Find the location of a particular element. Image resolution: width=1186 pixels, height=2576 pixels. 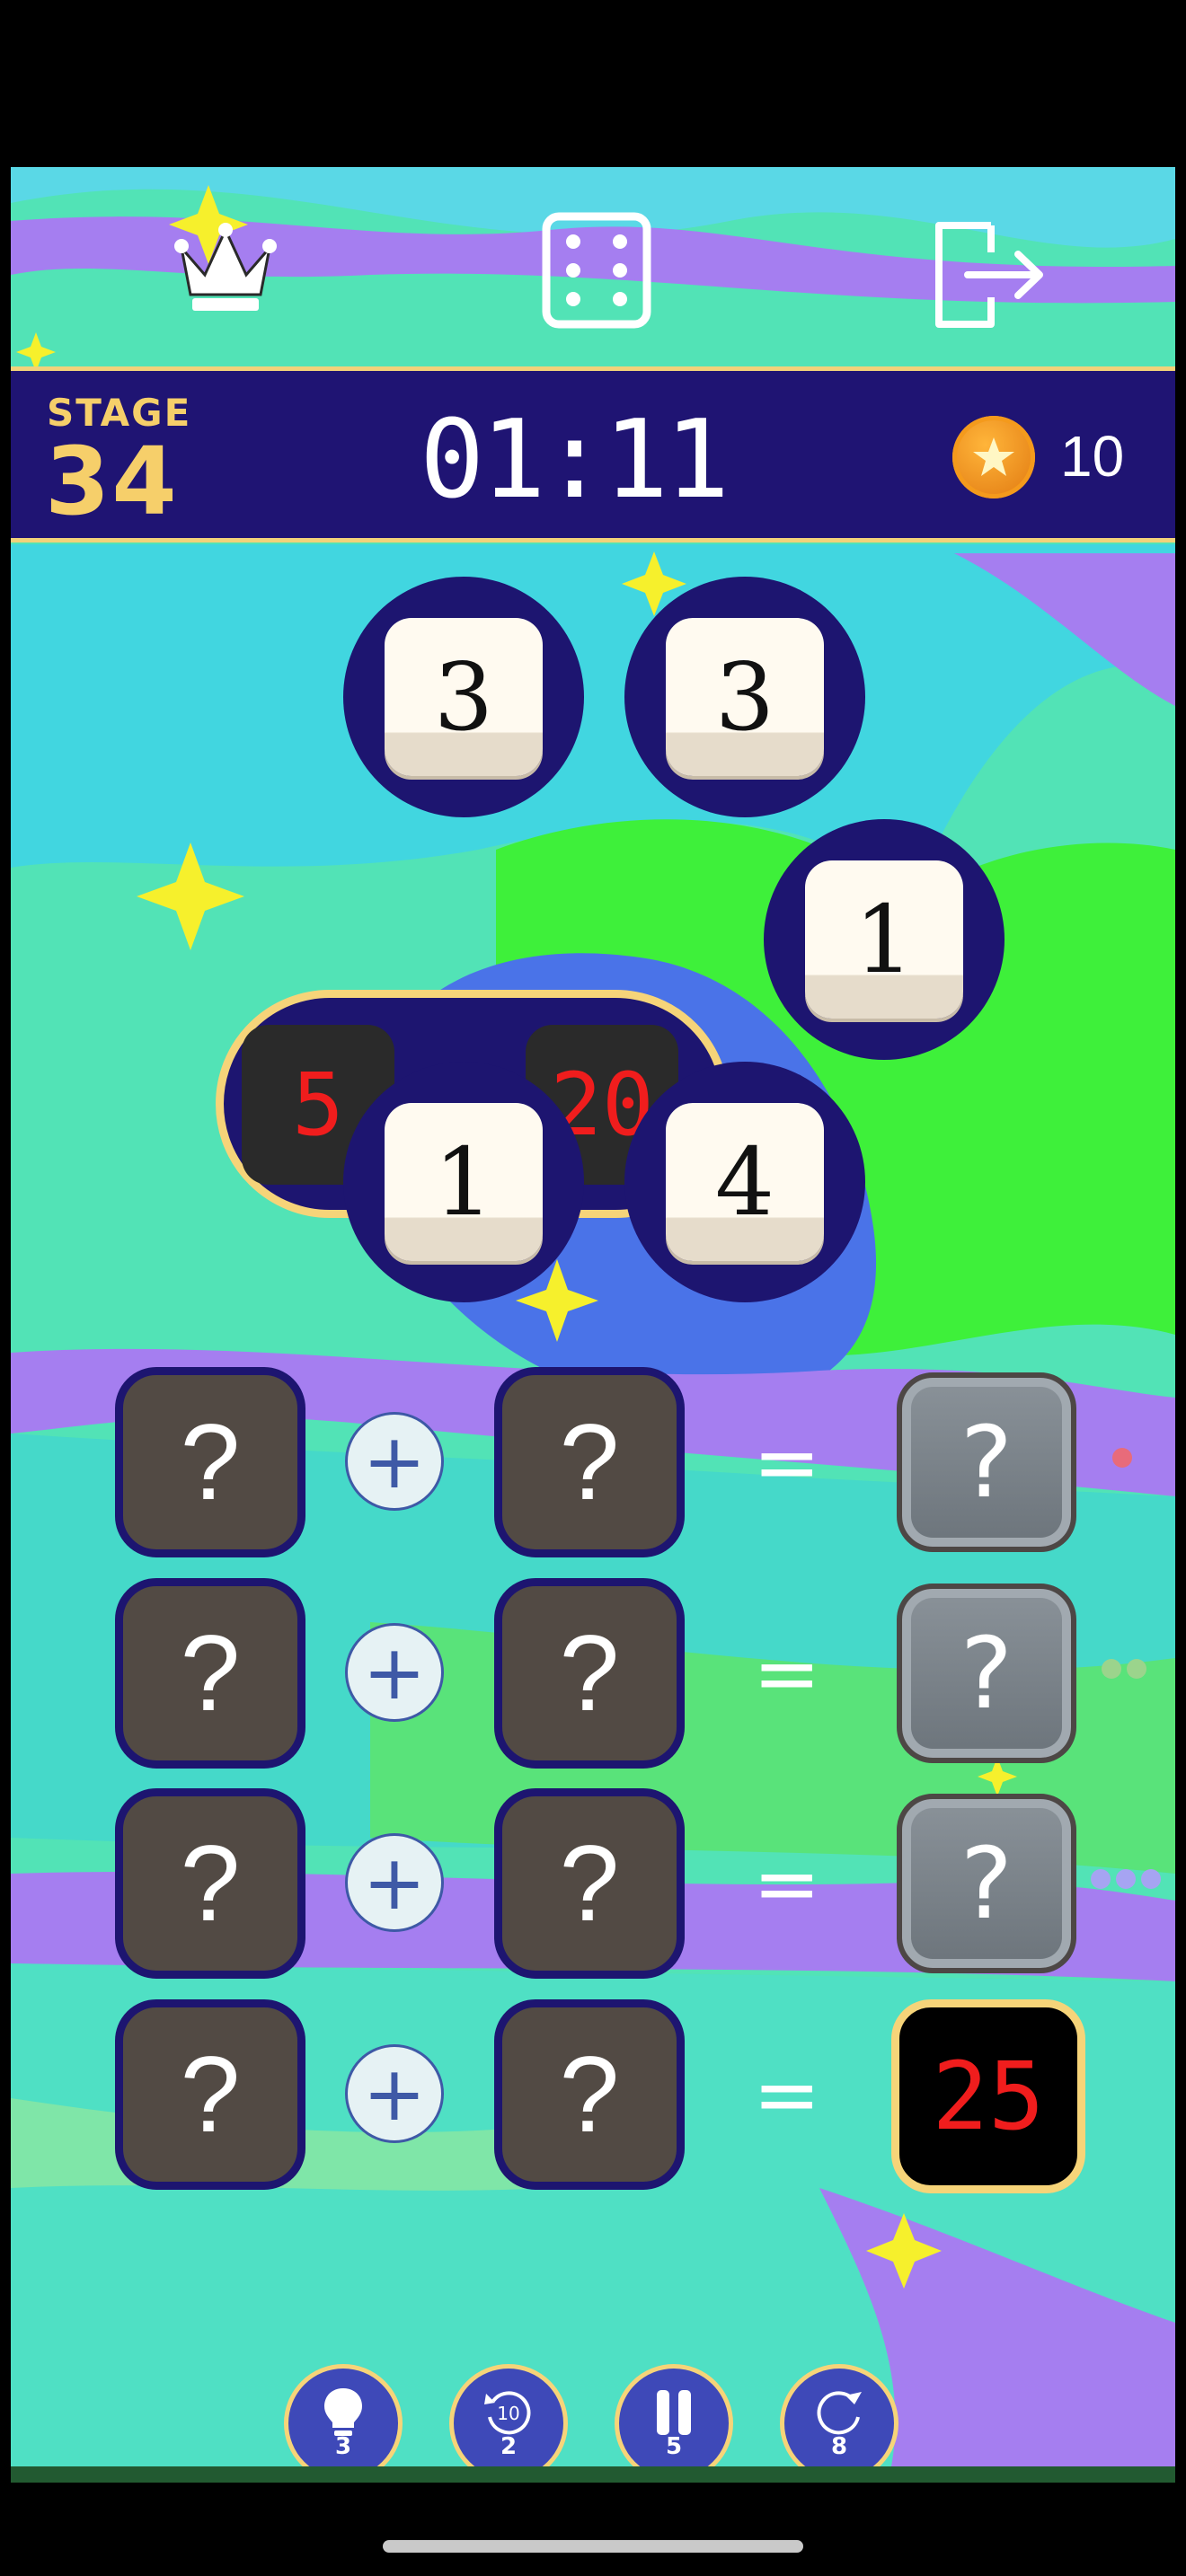

equation-row-1: ? + ? = ? is located at coordinates (593, 1462).